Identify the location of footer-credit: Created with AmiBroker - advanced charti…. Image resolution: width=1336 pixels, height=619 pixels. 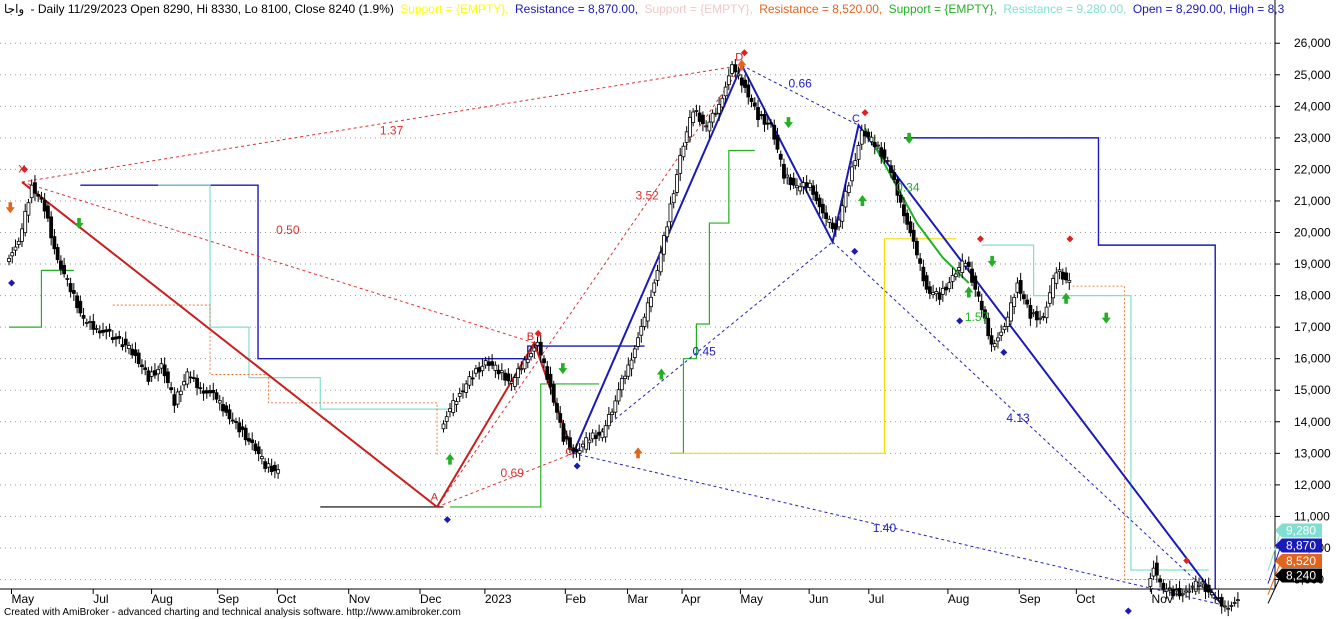
(232, 612).